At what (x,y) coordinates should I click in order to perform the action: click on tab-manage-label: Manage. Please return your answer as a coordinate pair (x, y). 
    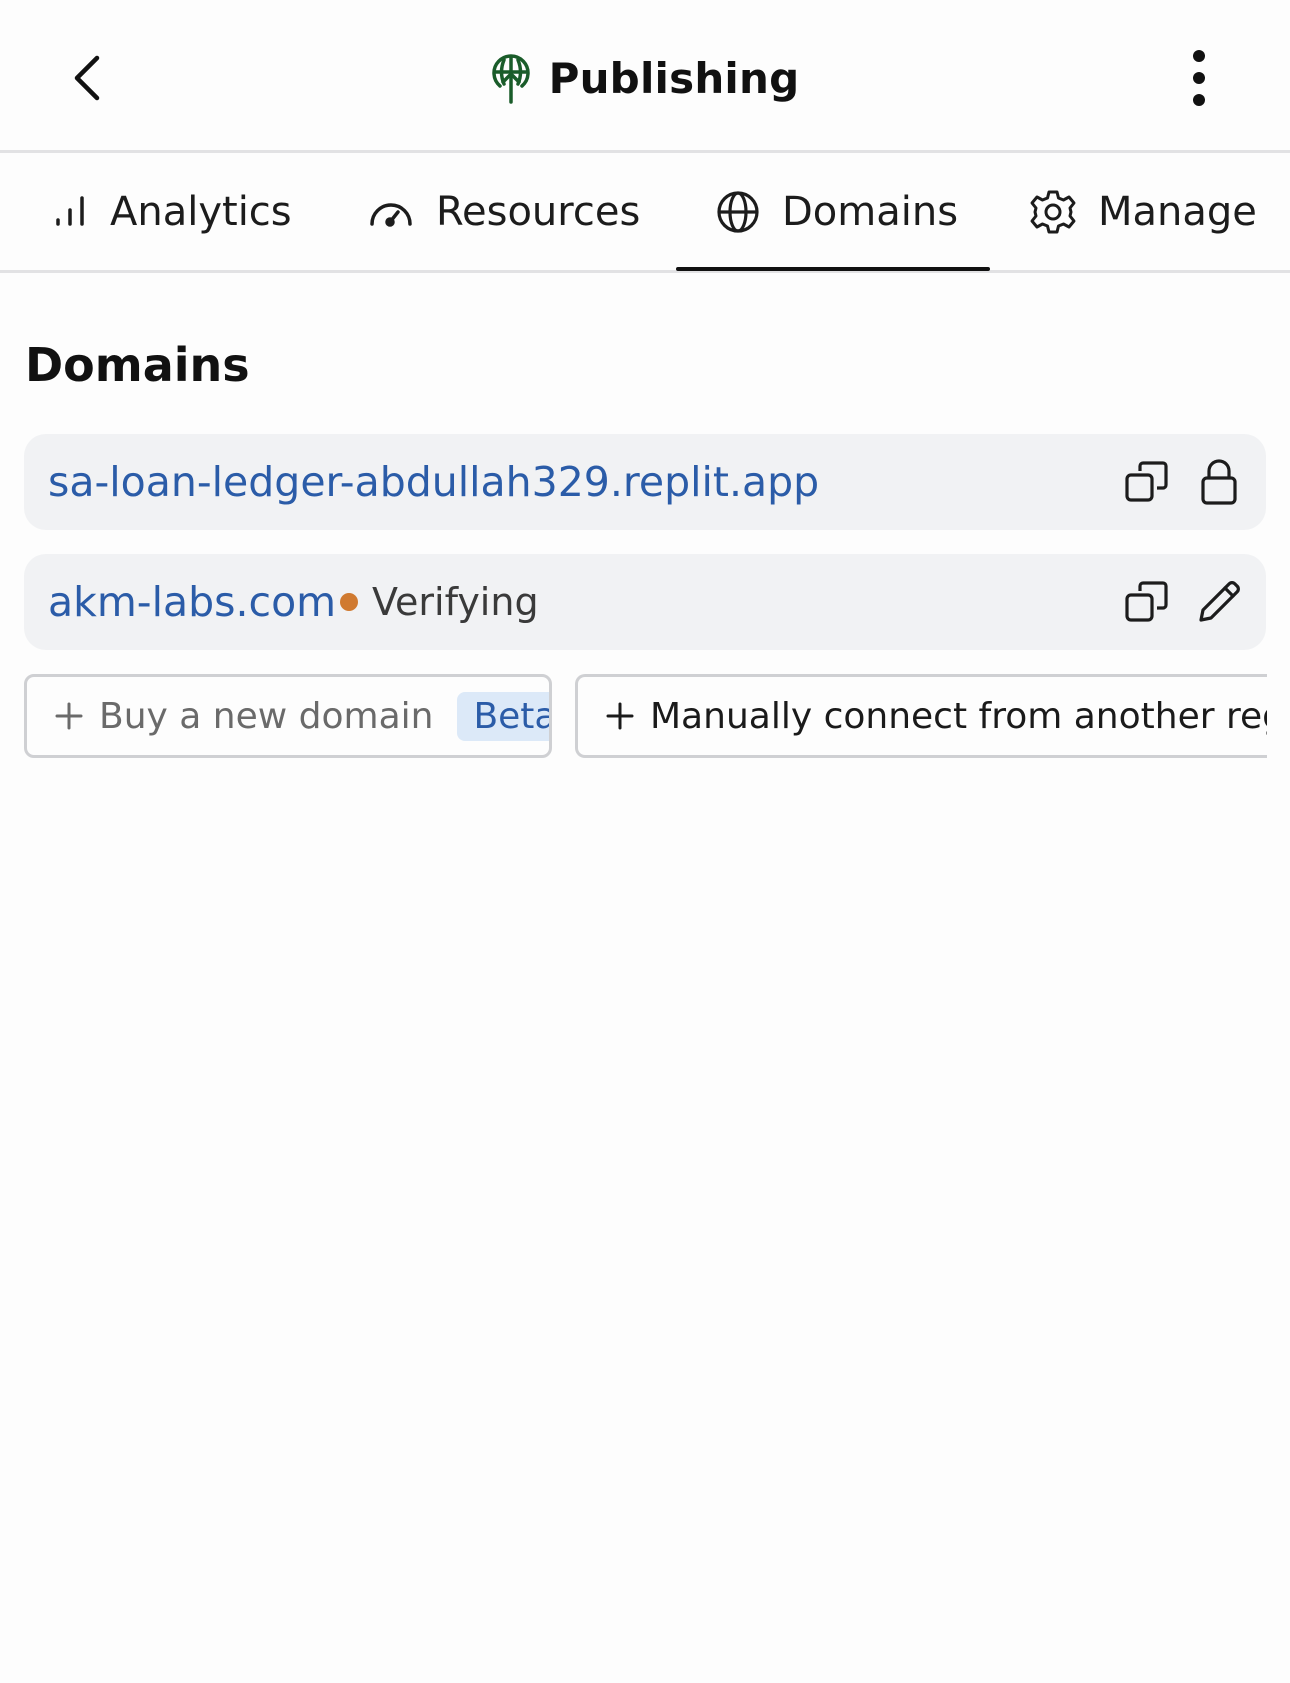
    Looking at the image, I should click on (1177, 211).